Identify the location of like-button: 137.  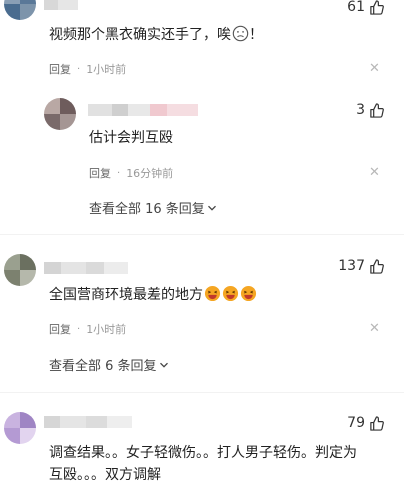
(361, 266).